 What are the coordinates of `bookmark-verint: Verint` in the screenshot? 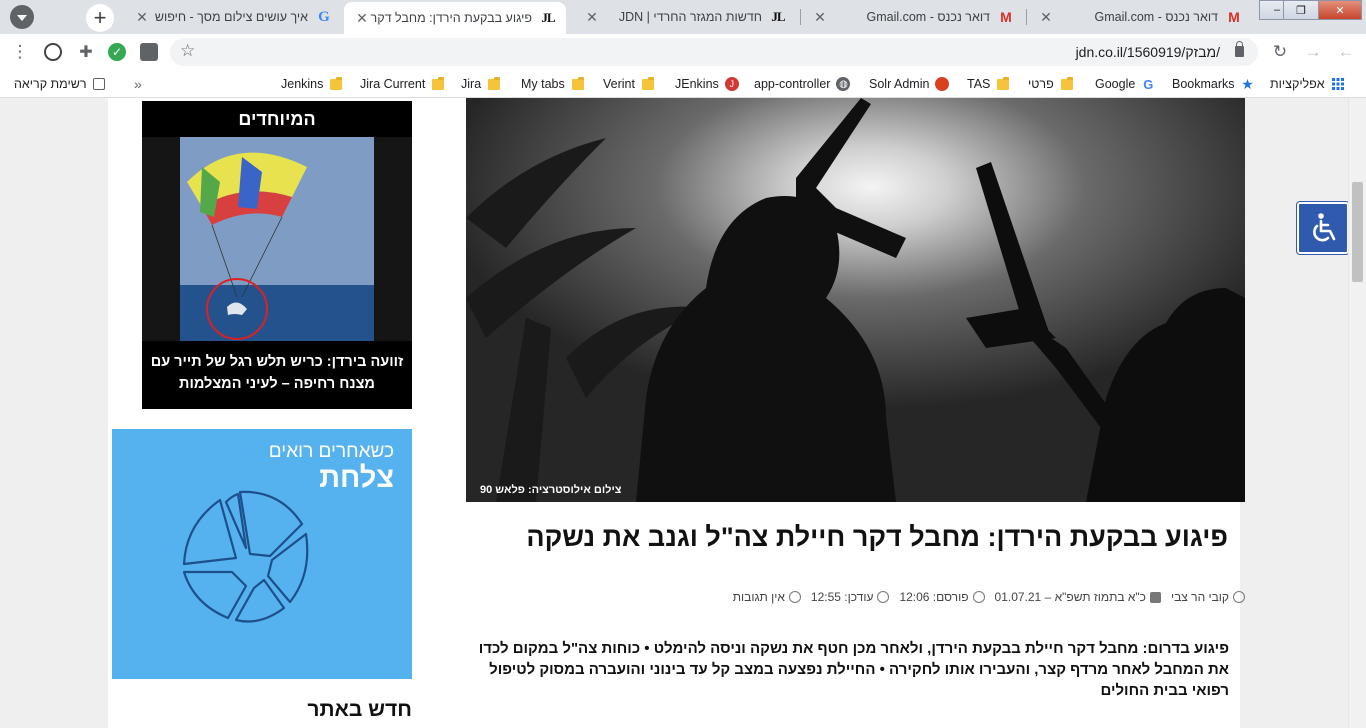 It's located at (628, 84).